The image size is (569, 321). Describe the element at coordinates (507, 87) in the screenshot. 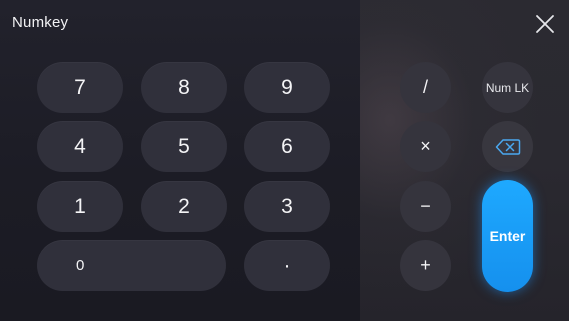

I see `numlock-button: Num LK` at that location.